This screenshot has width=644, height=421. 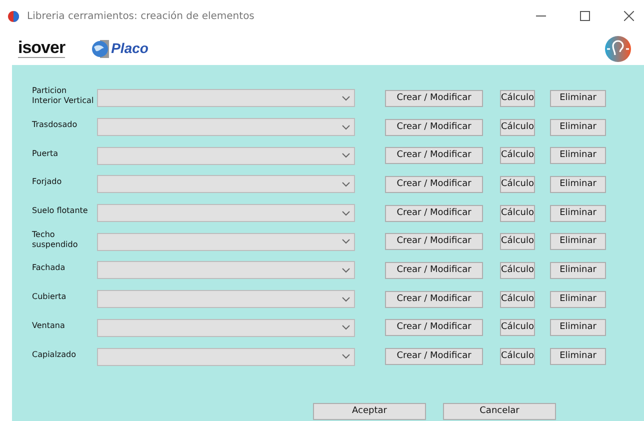 What do you see at coordinates (55, 125) in the screenshot?
I see `field-label: Trasdosado` at bounding box center [55, 125].